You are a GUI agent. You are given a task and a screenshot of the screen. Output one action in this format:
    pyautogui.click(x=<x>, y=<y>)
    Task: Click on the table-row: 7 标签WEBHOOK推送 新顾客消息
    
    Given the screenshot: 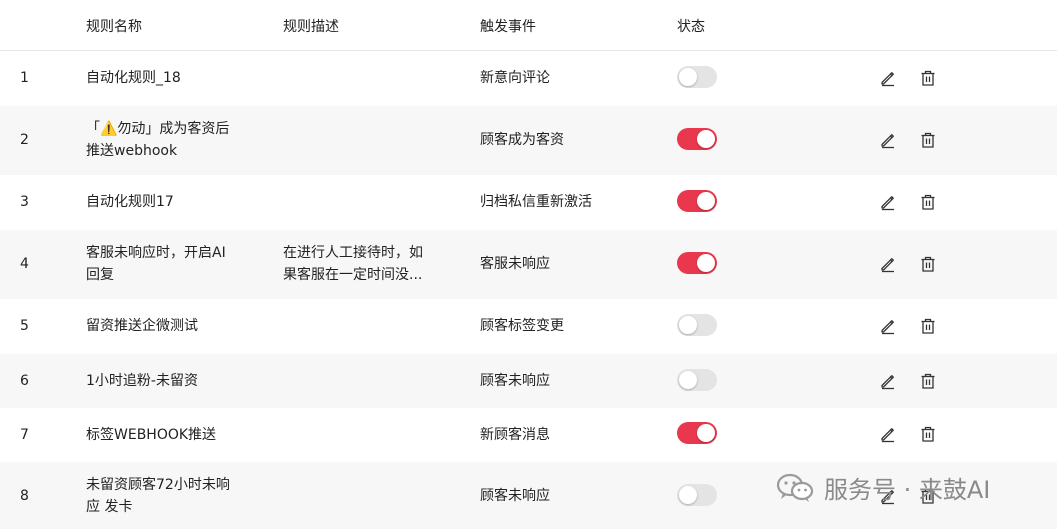 What is the action you would take?
    pyautogui.click(x=528, y=435)
    